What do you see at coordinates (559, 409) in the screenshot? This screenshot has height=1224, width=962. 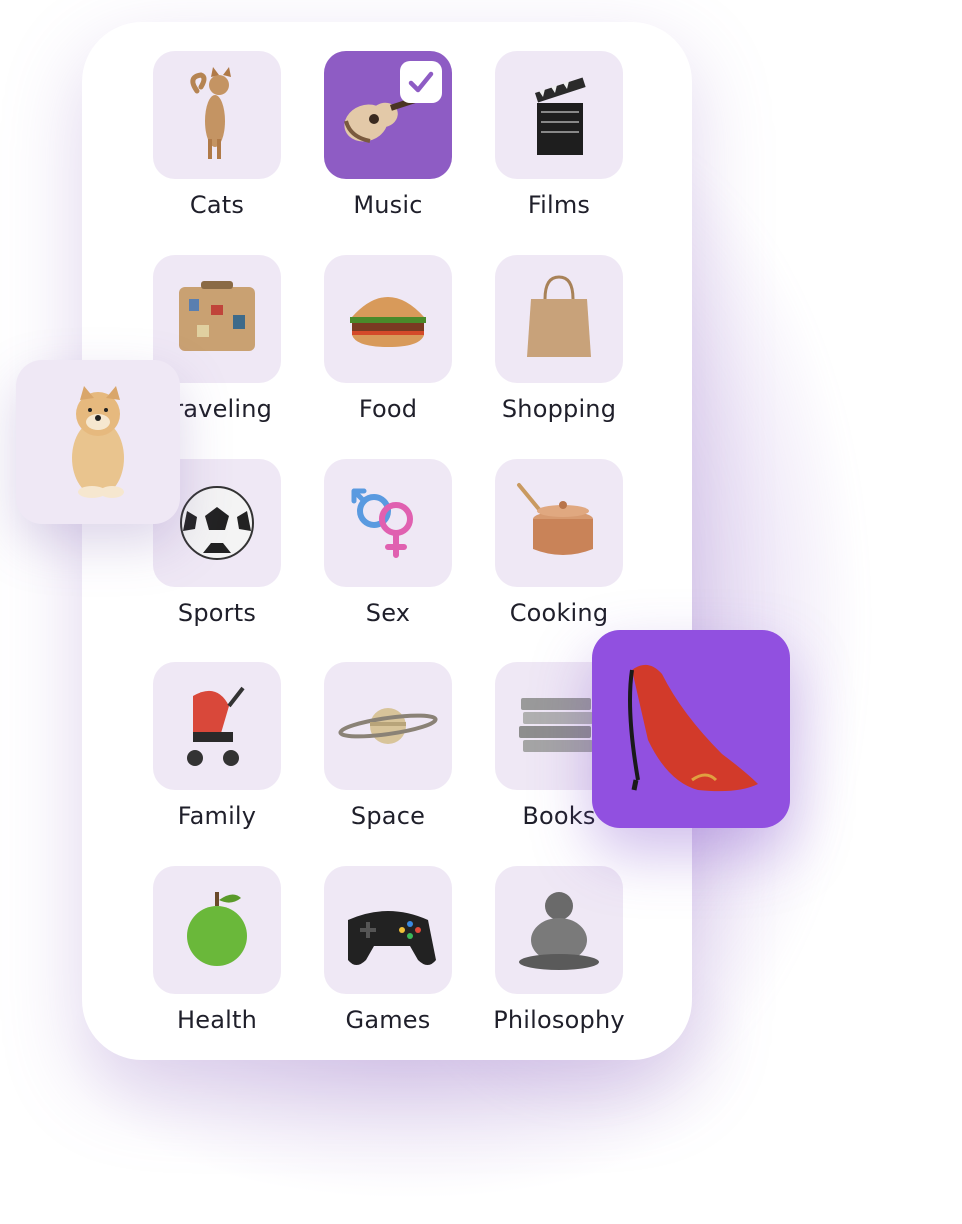 I see `category-label-shopping: Shopping` at bounding box center [559, 409].